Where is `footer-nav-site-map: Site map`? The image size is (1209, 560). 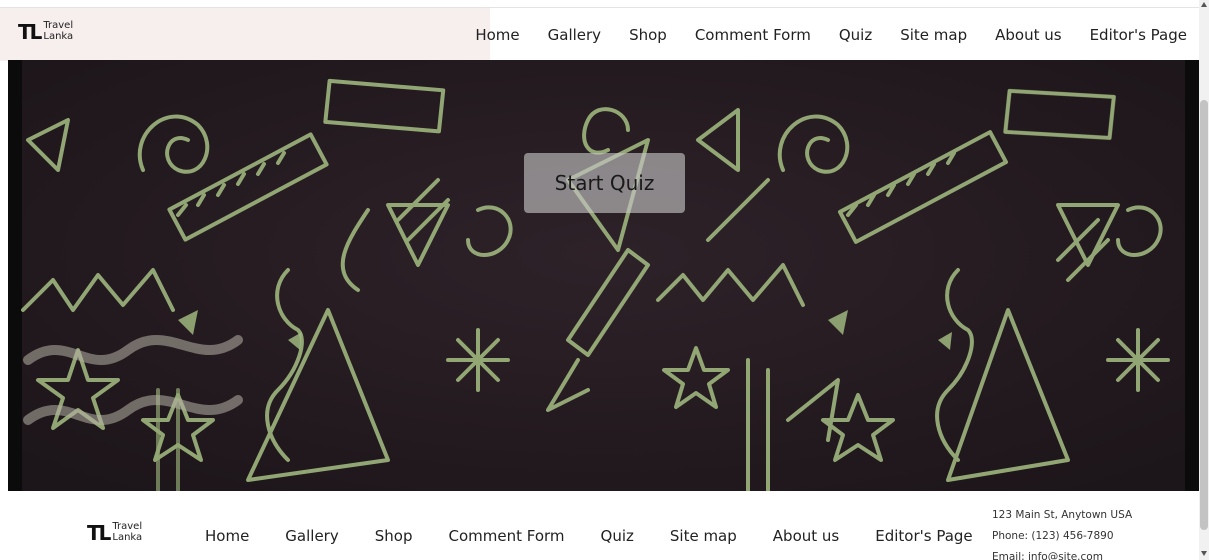
footer-nav-site-map: Site map is located at coordinates (703, 536).